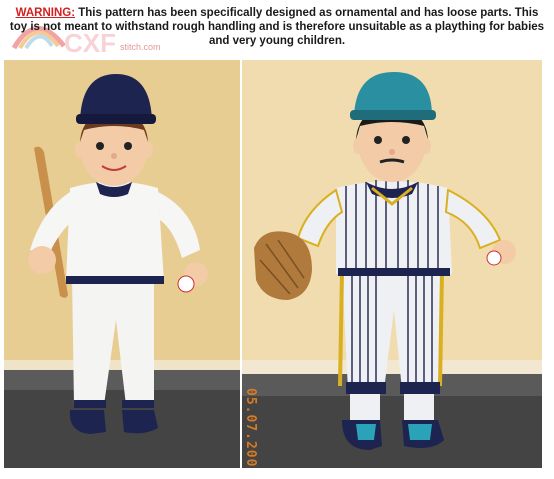  Describe the element at coordinates (45, 13) in the screenshot. I see `warning-label: WARNING:` at that location.